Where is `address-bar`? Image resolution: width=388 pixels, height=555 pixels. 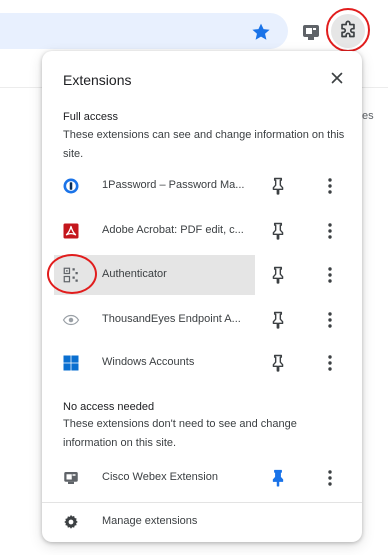 address-bar is located at coordinates (144, 31).